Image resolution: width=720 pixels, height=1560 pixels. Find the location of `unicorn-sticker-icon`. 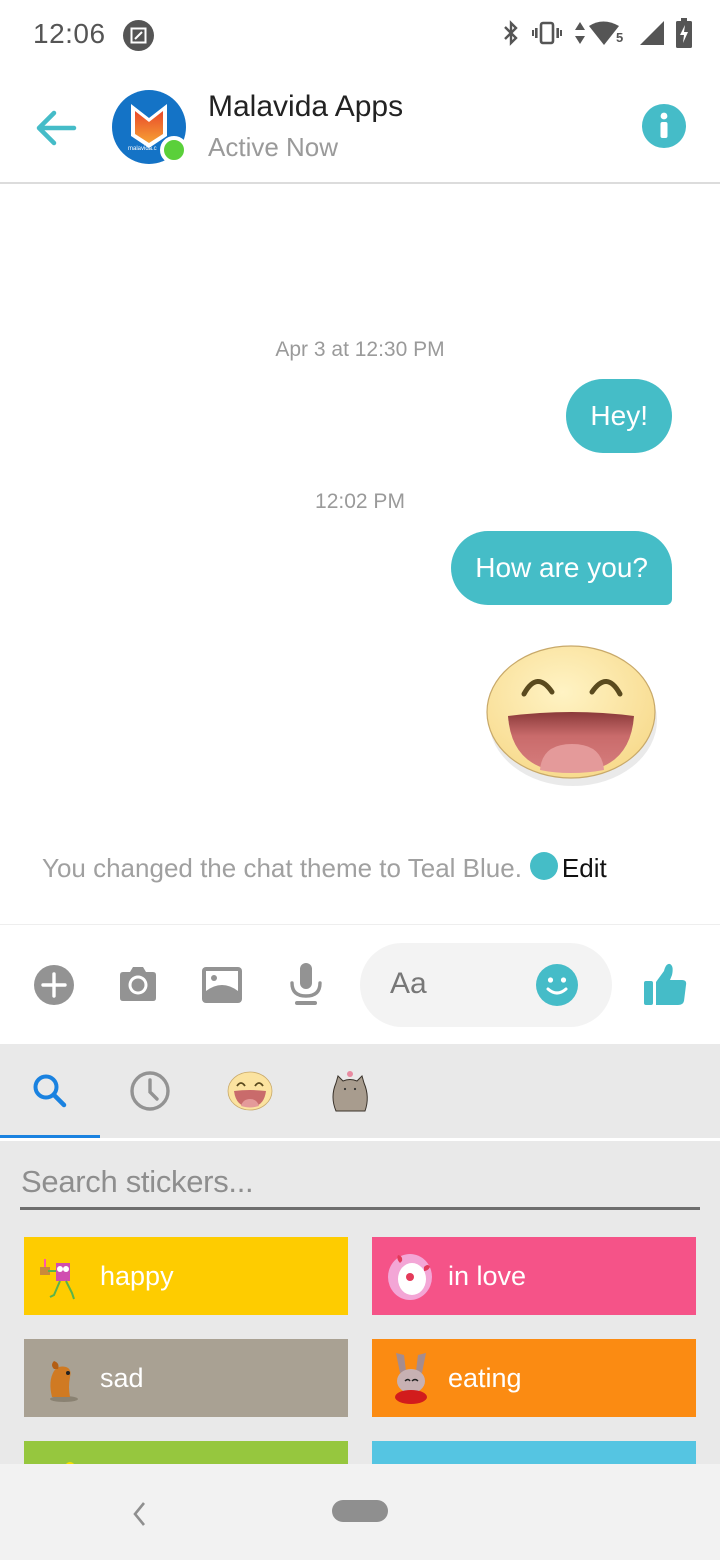

unicorn-sticker-icon is located at coordinates (410, 1277).